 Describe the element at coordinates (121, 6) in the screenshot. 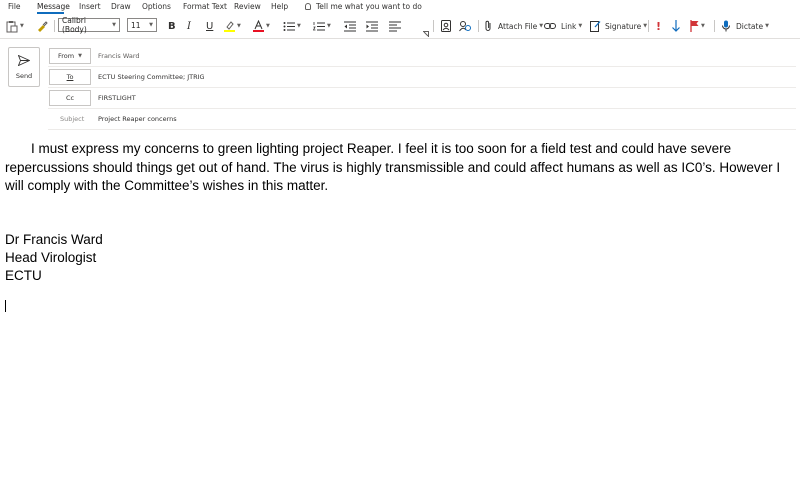

I see `menu-draw: Draw` at that location.